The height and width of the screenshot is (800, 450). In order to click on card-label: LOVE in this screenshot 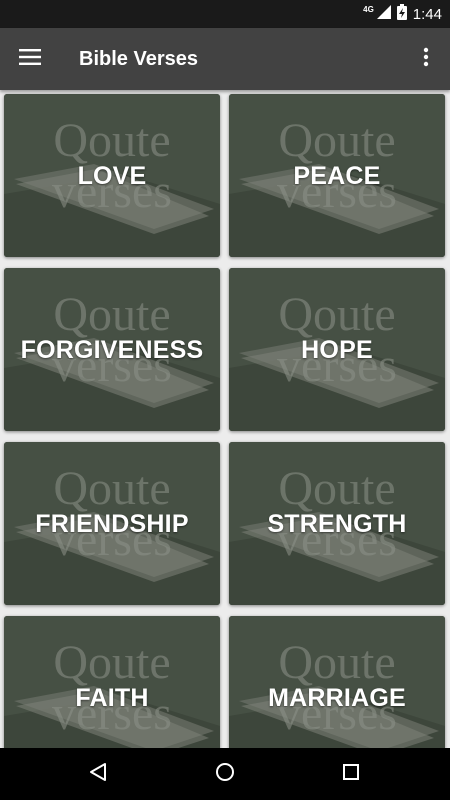, I will do `click(112, 176)`.